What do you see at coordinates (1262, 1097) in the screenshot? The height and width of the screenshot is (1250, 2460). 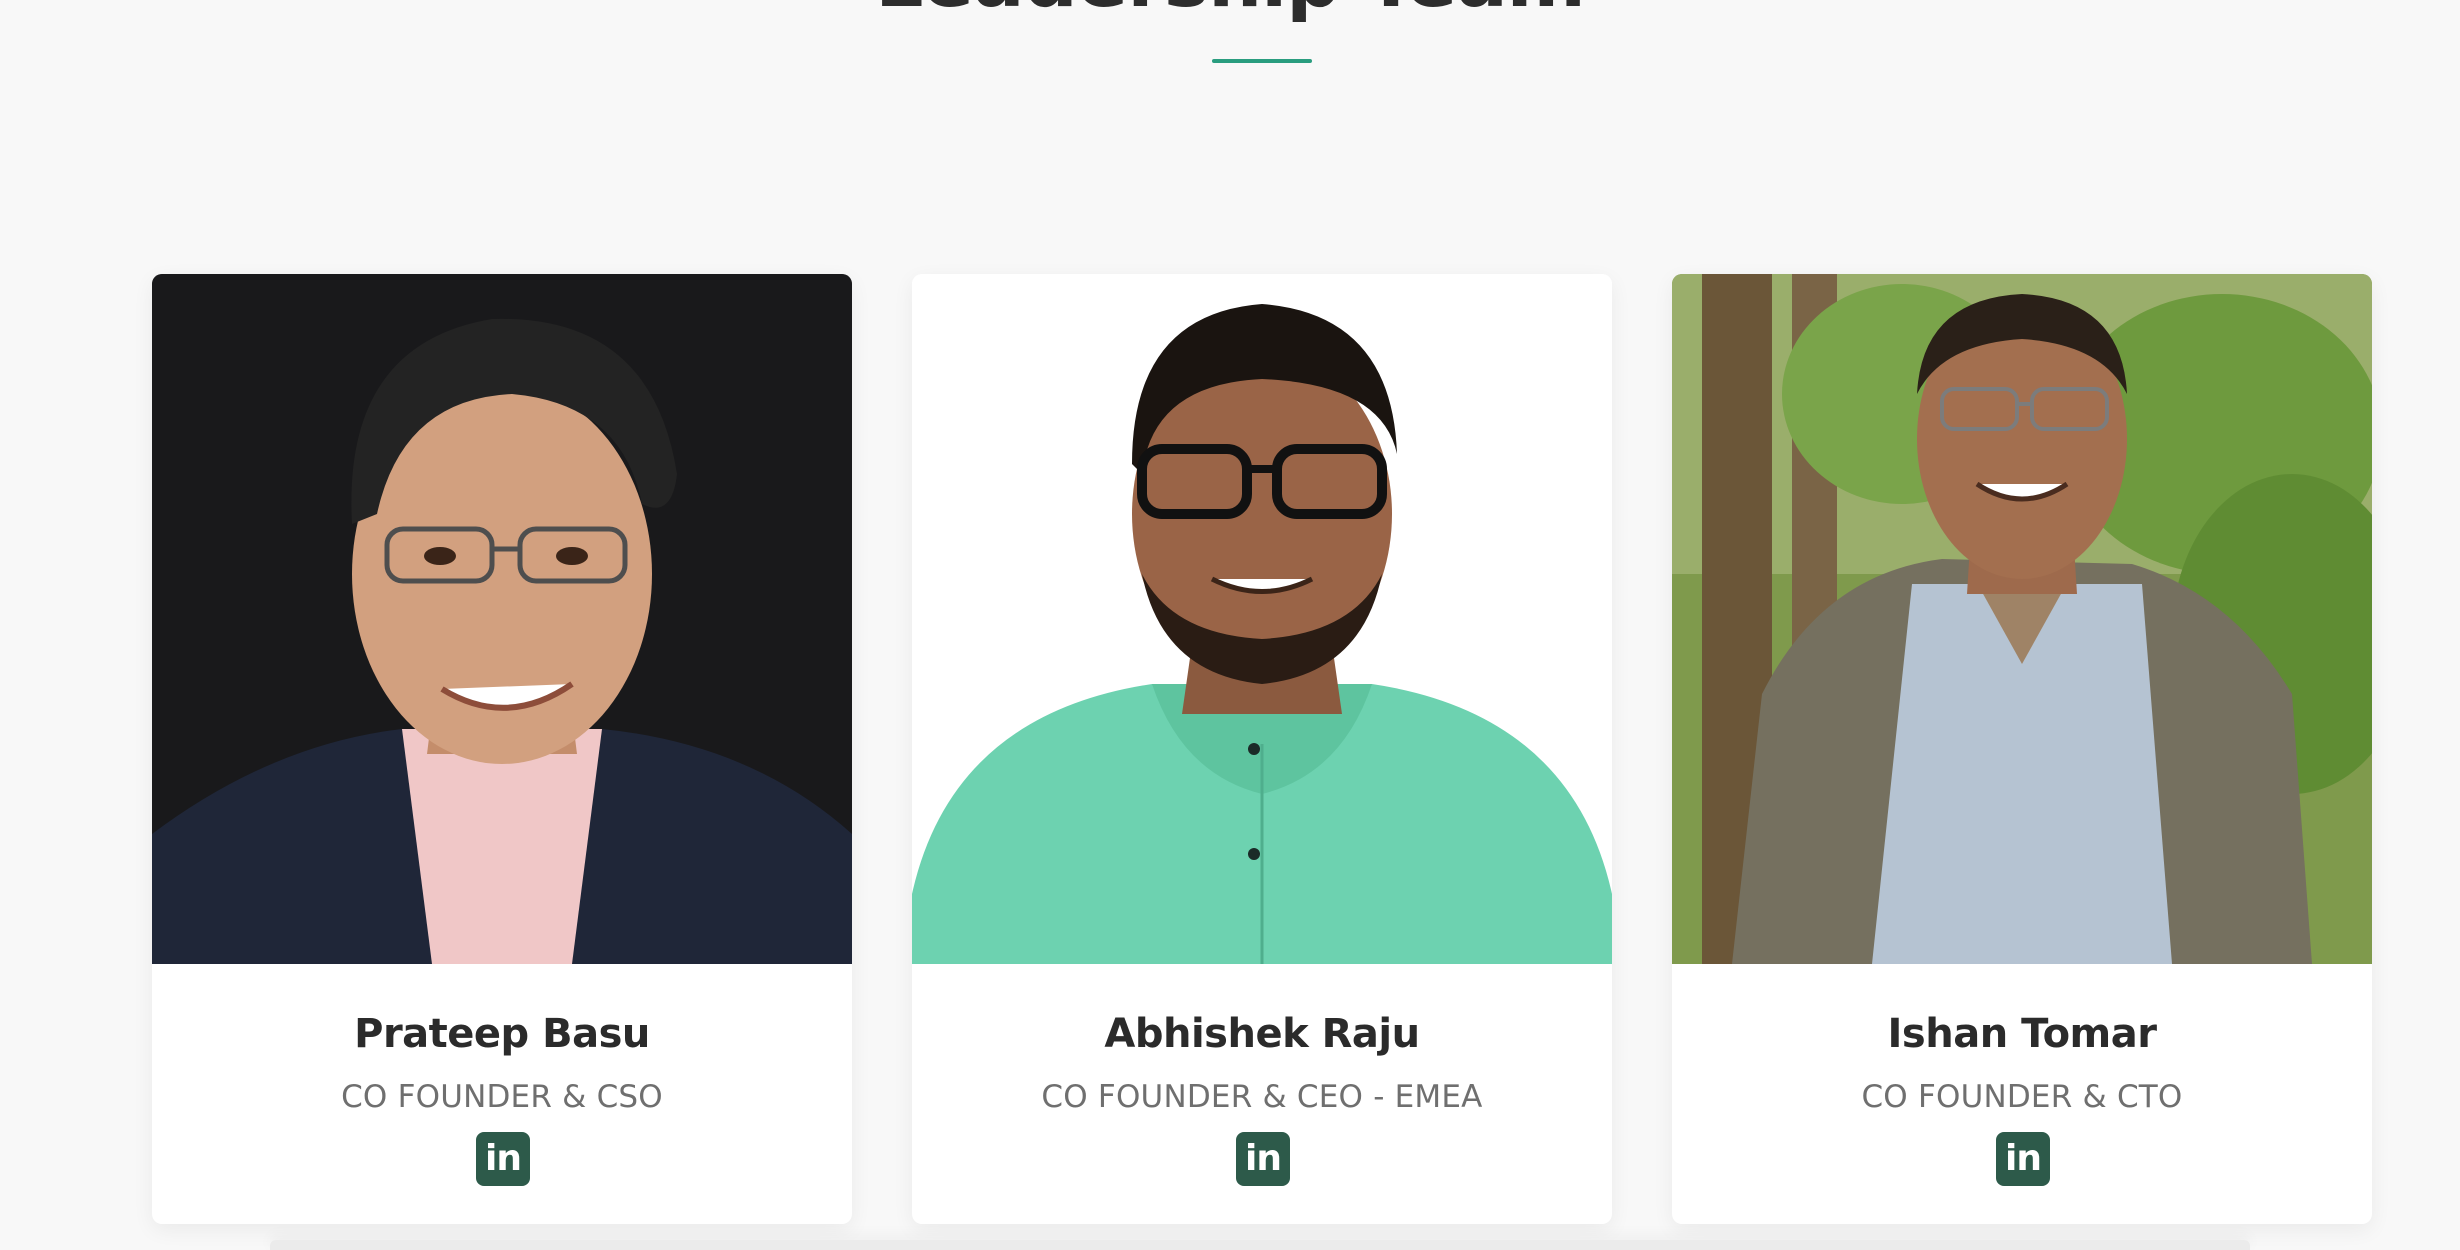 I see `member-role: CO FOUNDER & CEO - EMEA` at bounding box center [1262, 1097].